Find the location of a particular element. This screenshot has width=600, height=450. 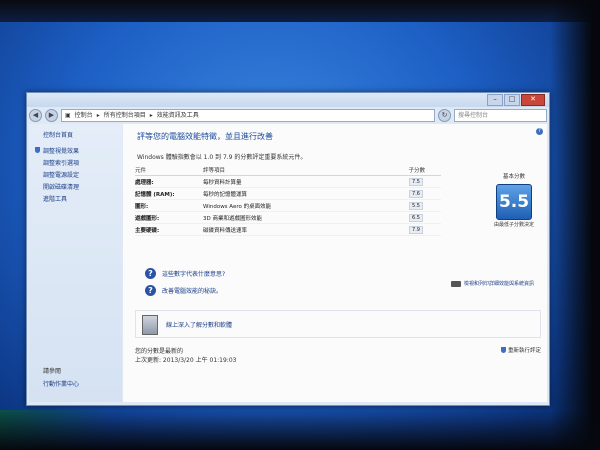

sidebar-item-label: 調整電源設定 is located at coordinates (61, 175).